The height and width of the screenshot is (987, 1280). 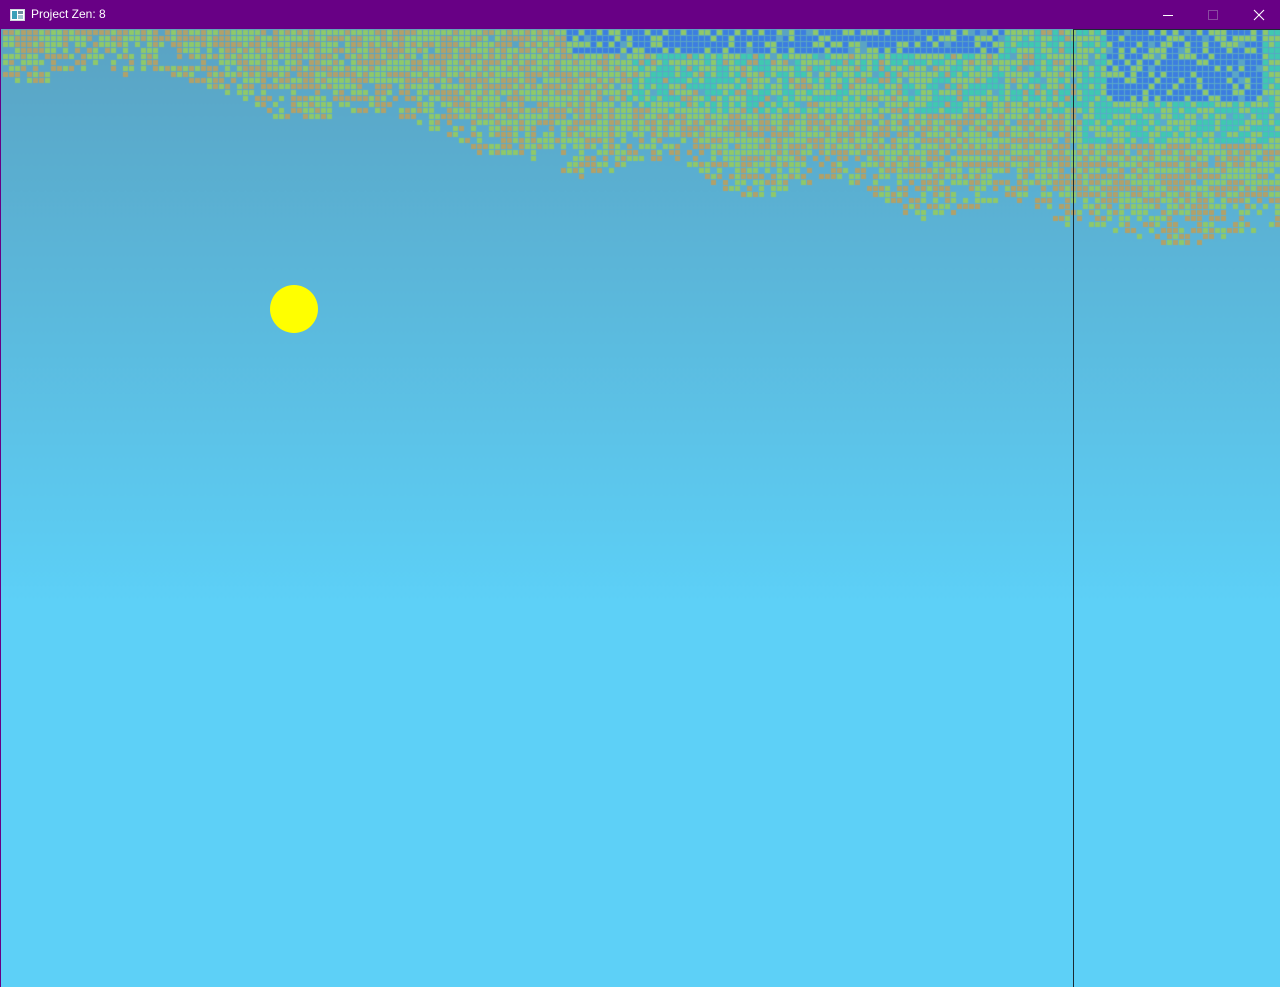 What do you see at coordinates (640, 14) in the screenshot?
I see `title-bar: Project Zen: 8` at bounding box center [640, 14].